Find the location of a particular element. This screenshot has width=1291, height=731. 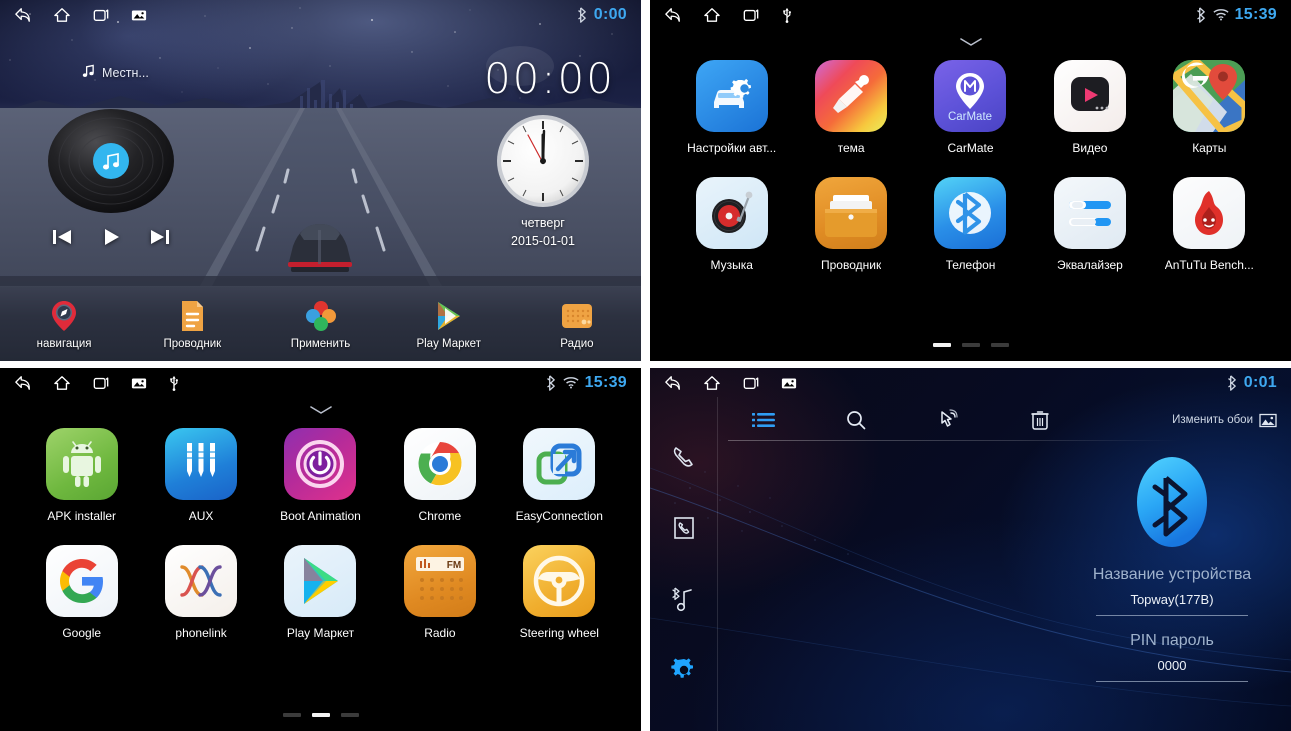

app-google: Google is located at coordinates (81, 592).